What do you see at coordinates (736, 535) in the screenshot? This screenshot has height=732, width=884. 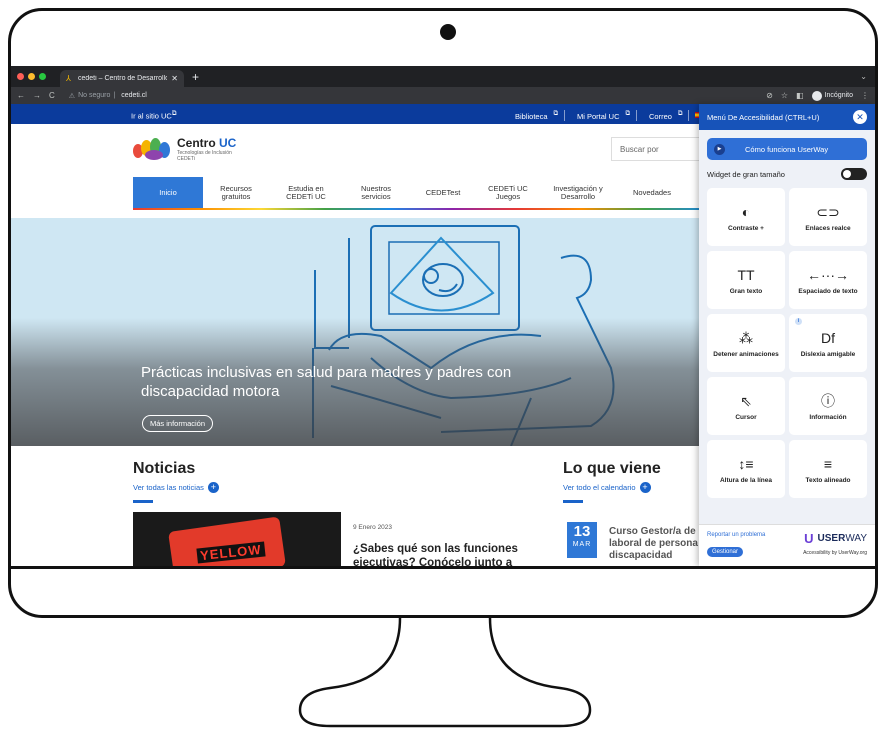 I see `report-problem-link: Reportar un problema` at bounding box center [736, 535].